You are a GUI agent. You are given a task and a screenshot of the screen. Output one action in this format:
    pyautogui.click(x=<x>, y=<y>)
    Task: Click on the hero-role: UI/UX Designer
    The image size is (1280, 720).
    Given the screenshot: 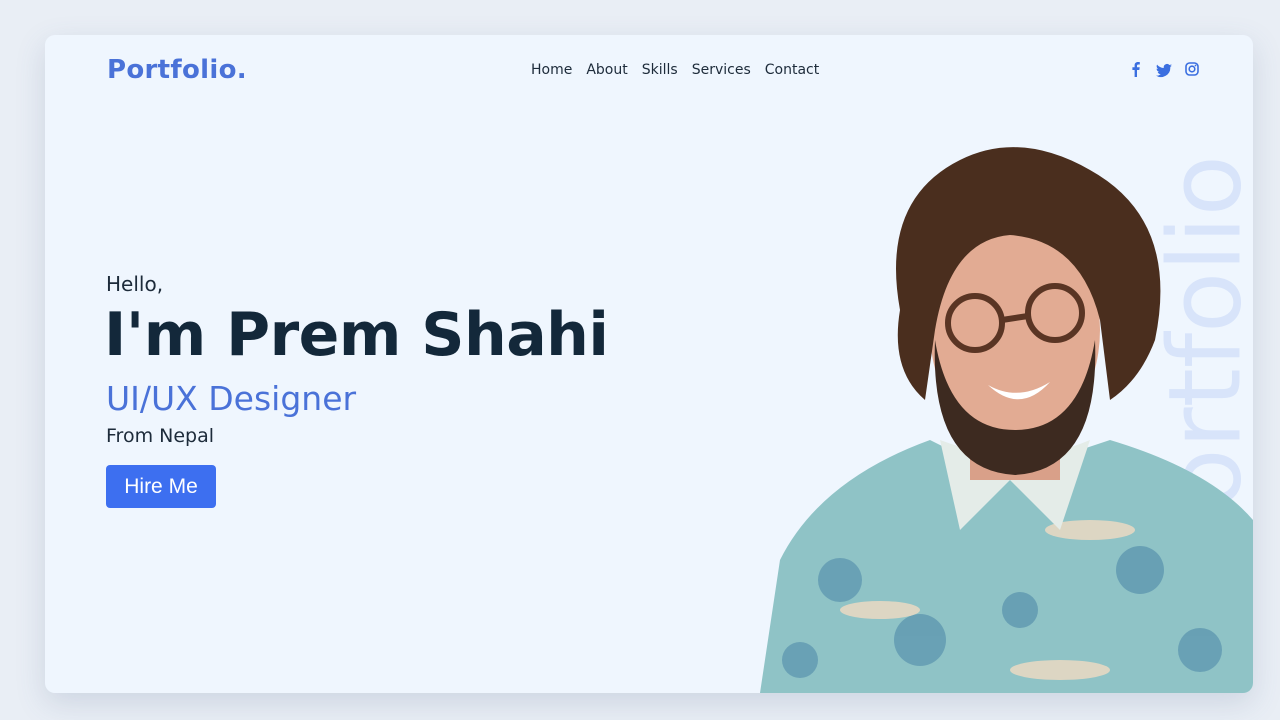 What is the action you would take?
    pyautogui.click(x=231, y=398)
    